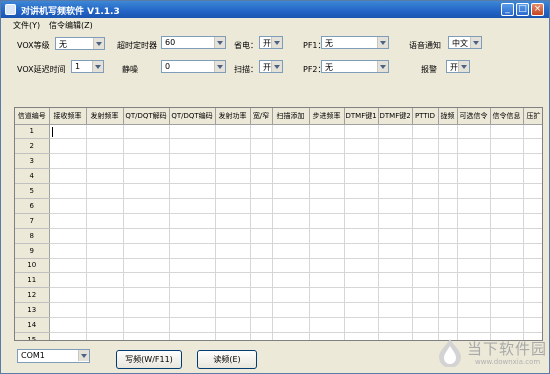 This screenshot has width=550, height=374. Describe the element at coordinates (53, 356) in the screenshot. I see `com-port-select: COM1` at that location.